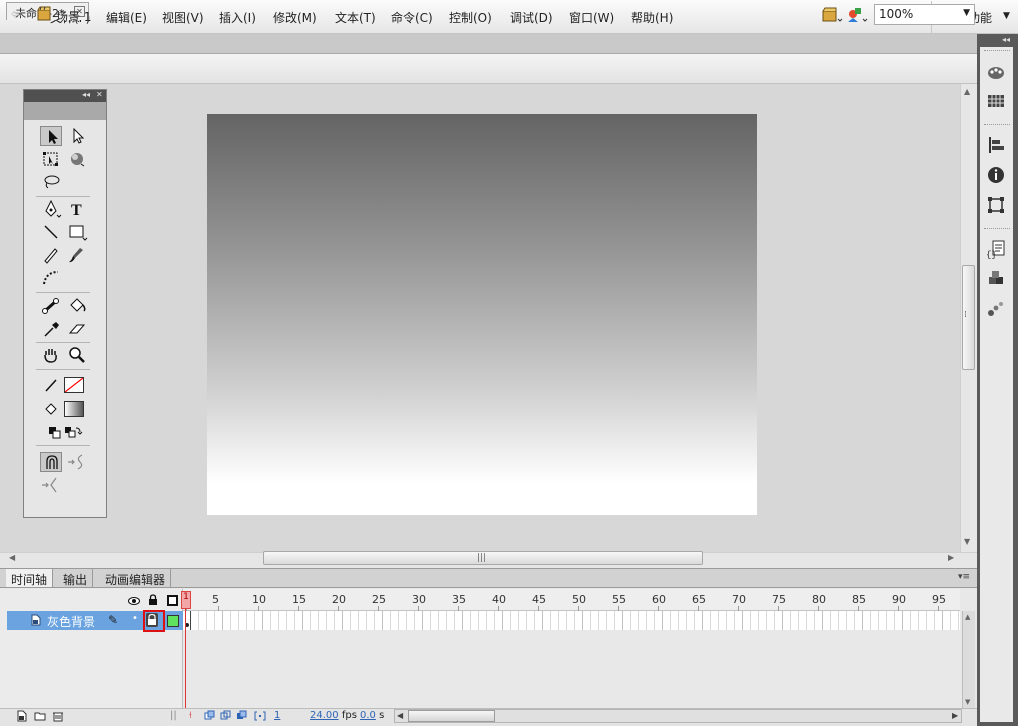 The width and height of the screenshot is (1018, 726). I want to click on free-transform-tool-icon, so click(51, 159).